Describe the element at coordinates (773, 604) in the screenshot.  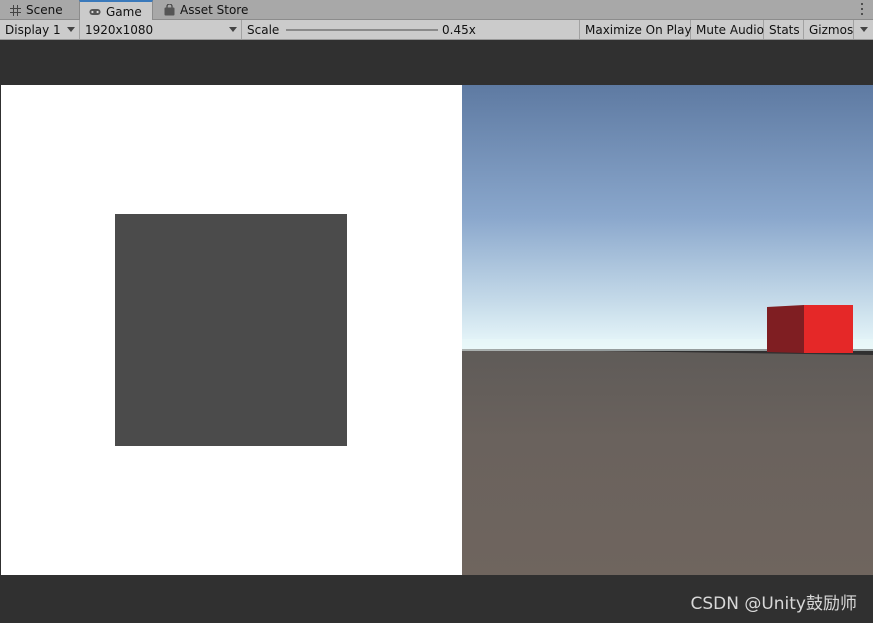
I see `watermark-text: CSDN @Unity鼓励师` at that location.